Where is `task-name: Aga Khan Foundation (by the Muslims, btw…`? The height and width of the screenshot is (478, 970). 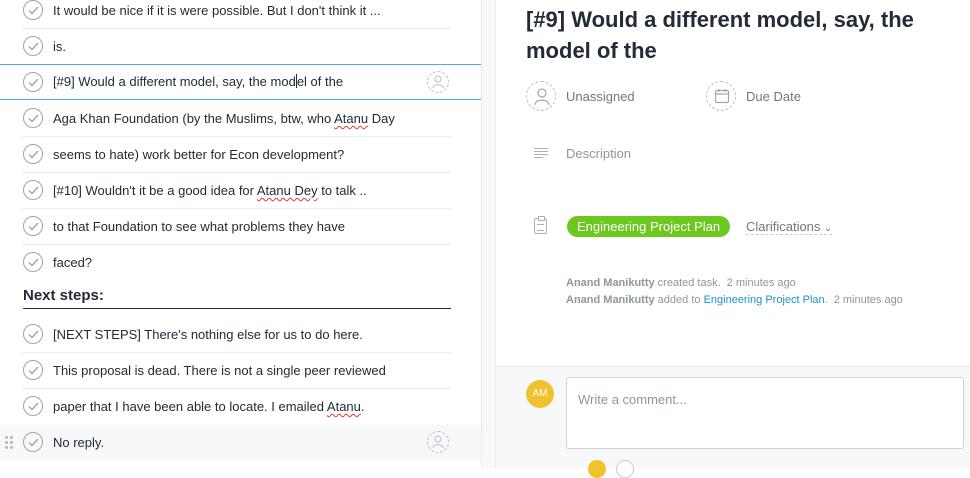 task-name: Aga Khan Foundation (by the Muslims, btw… is located at coordinates (224, 118).